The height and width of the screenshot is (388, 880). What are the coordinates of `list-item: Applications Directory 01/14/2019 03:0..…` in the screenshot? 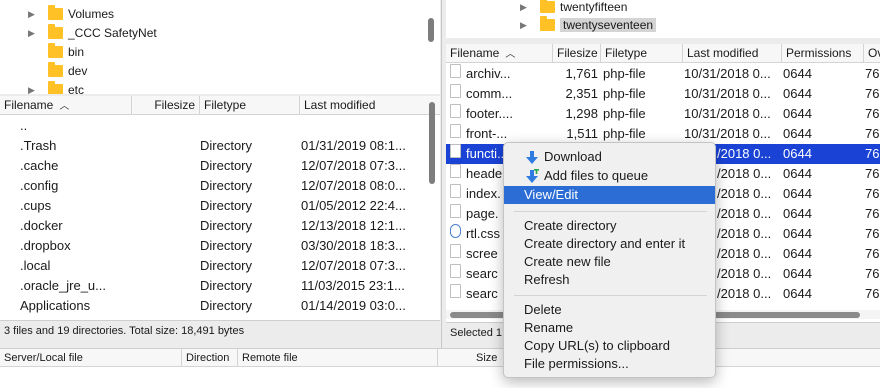 It's located at (214, 306).